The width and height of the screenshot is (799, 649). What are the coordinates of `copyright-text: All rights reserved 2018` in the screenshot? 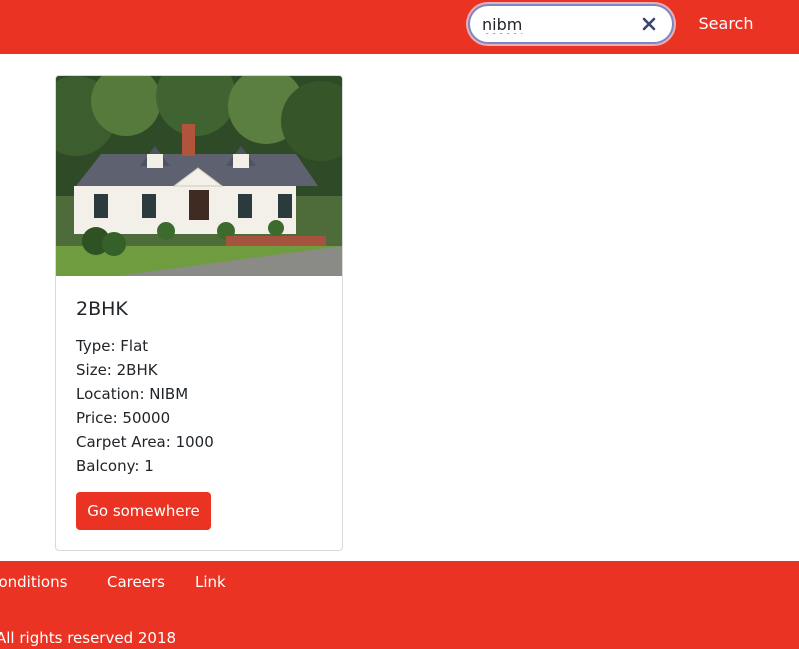 It's located at (88, 638).